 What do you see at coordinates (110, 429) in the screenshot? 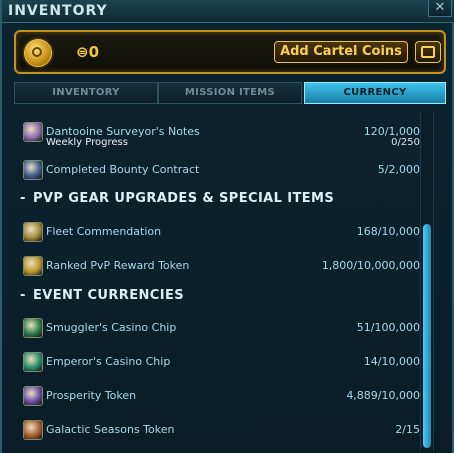
I see `currency-name: Galactic Seasons Token` at bounding box center [110, 429].